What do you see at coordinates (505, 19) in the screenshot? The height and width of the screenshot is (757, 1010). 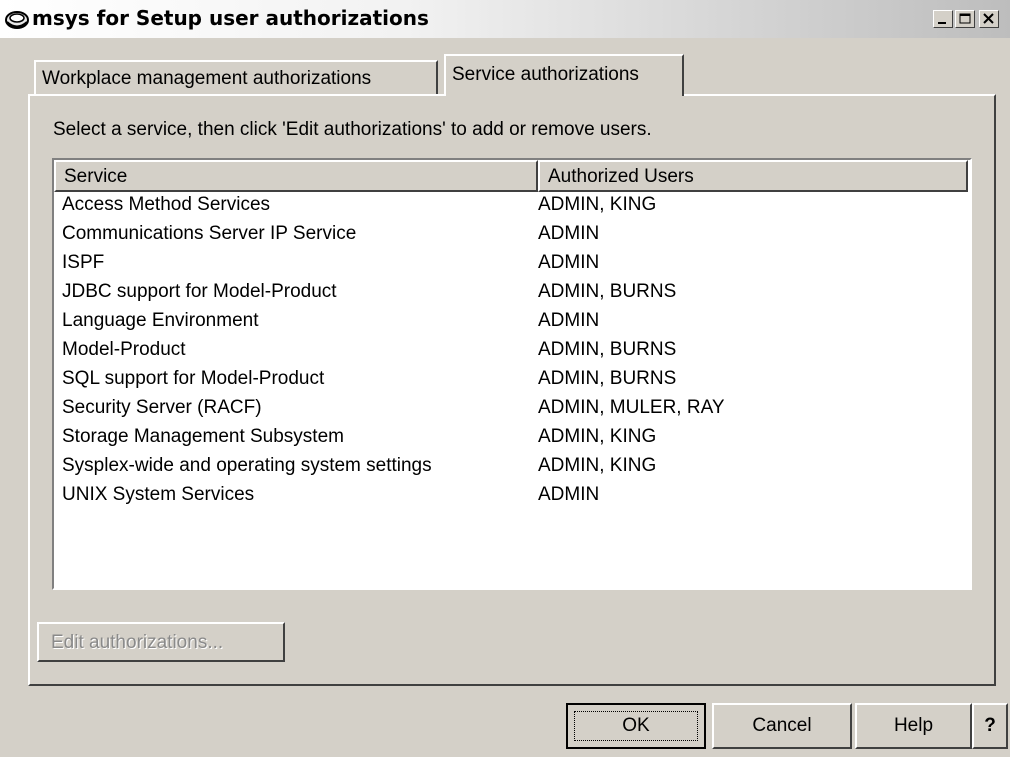 I see `title-bar: msys for Setup user authorizations` at bounding box center [505, 19].